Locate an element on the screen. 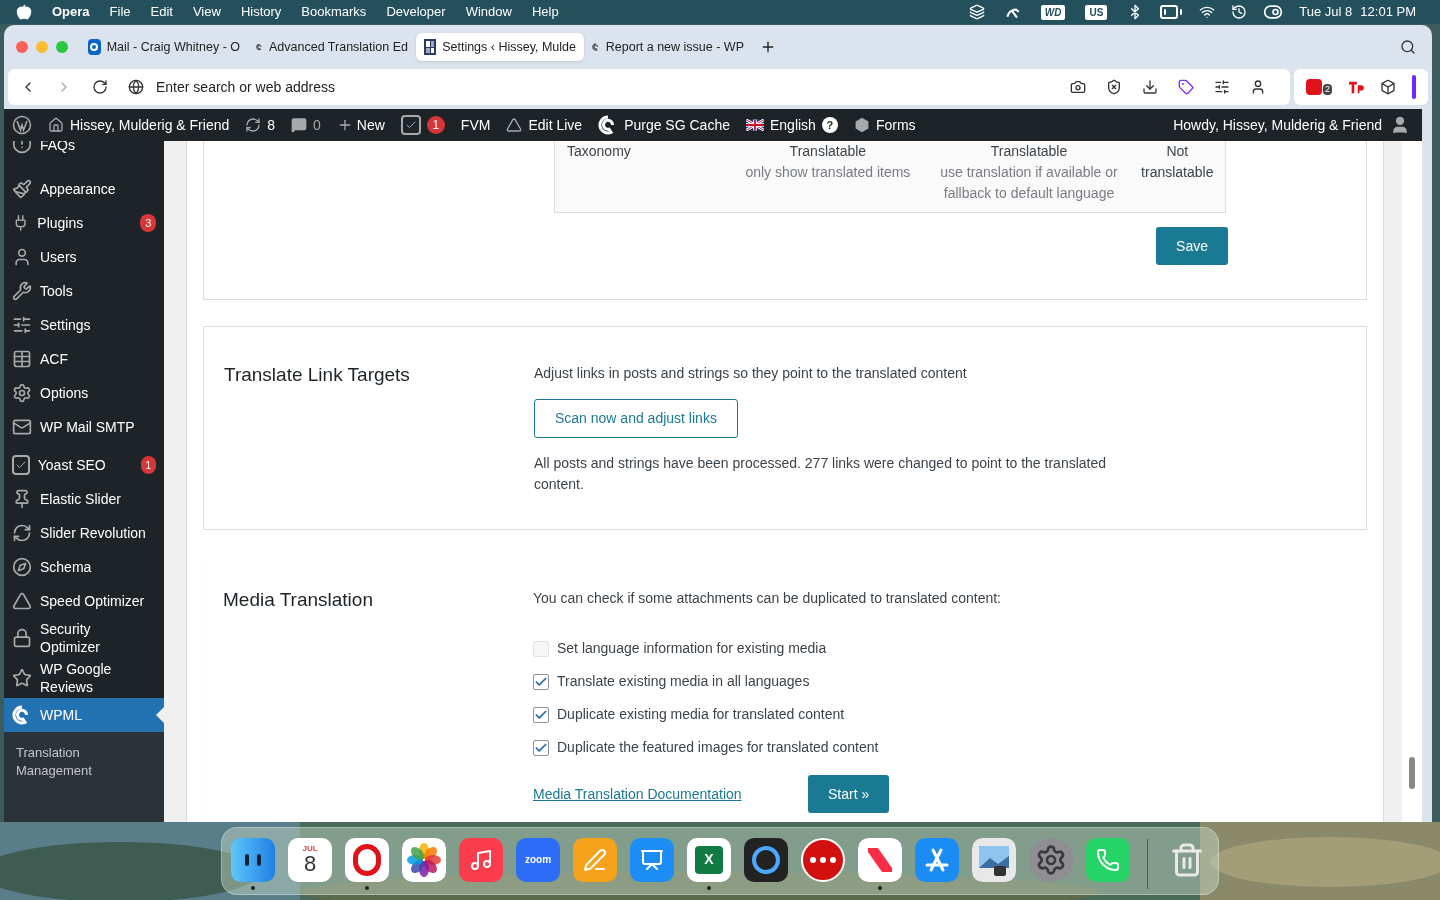 The image size is (1440, 900). music-app-icon is located at coordinates (481, 859).